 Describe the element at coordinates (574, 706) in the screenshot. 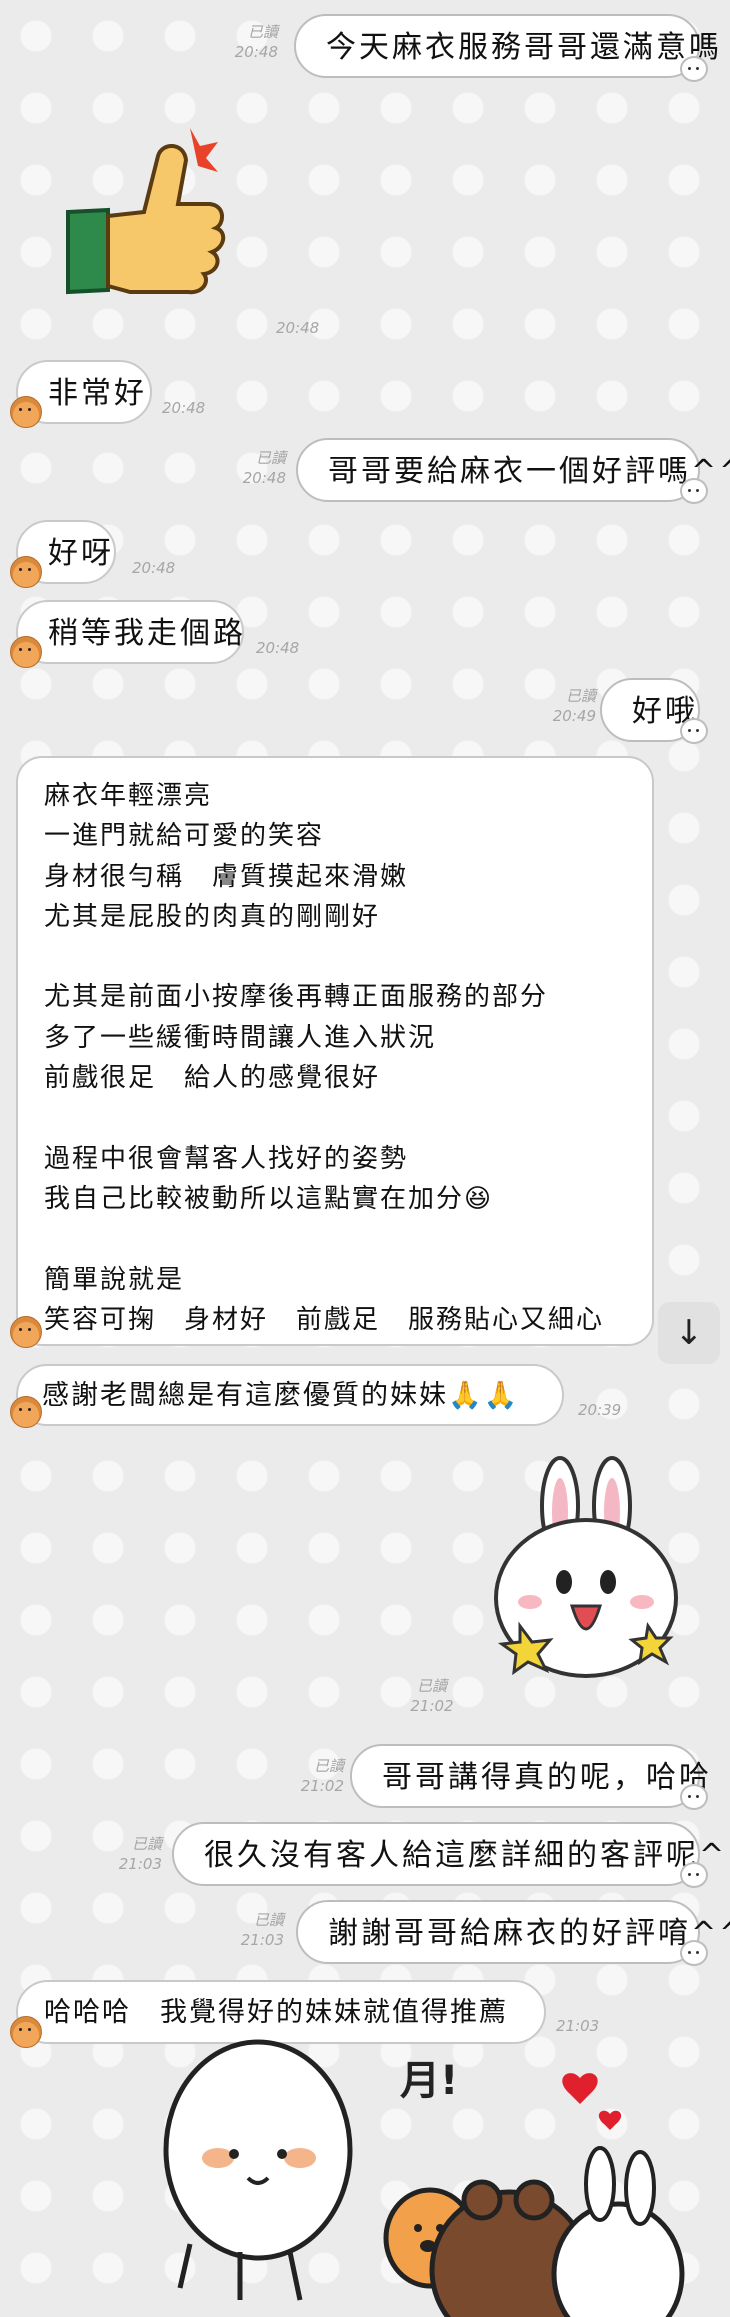

I see `message-meta: 已讀 20:49` at that location.